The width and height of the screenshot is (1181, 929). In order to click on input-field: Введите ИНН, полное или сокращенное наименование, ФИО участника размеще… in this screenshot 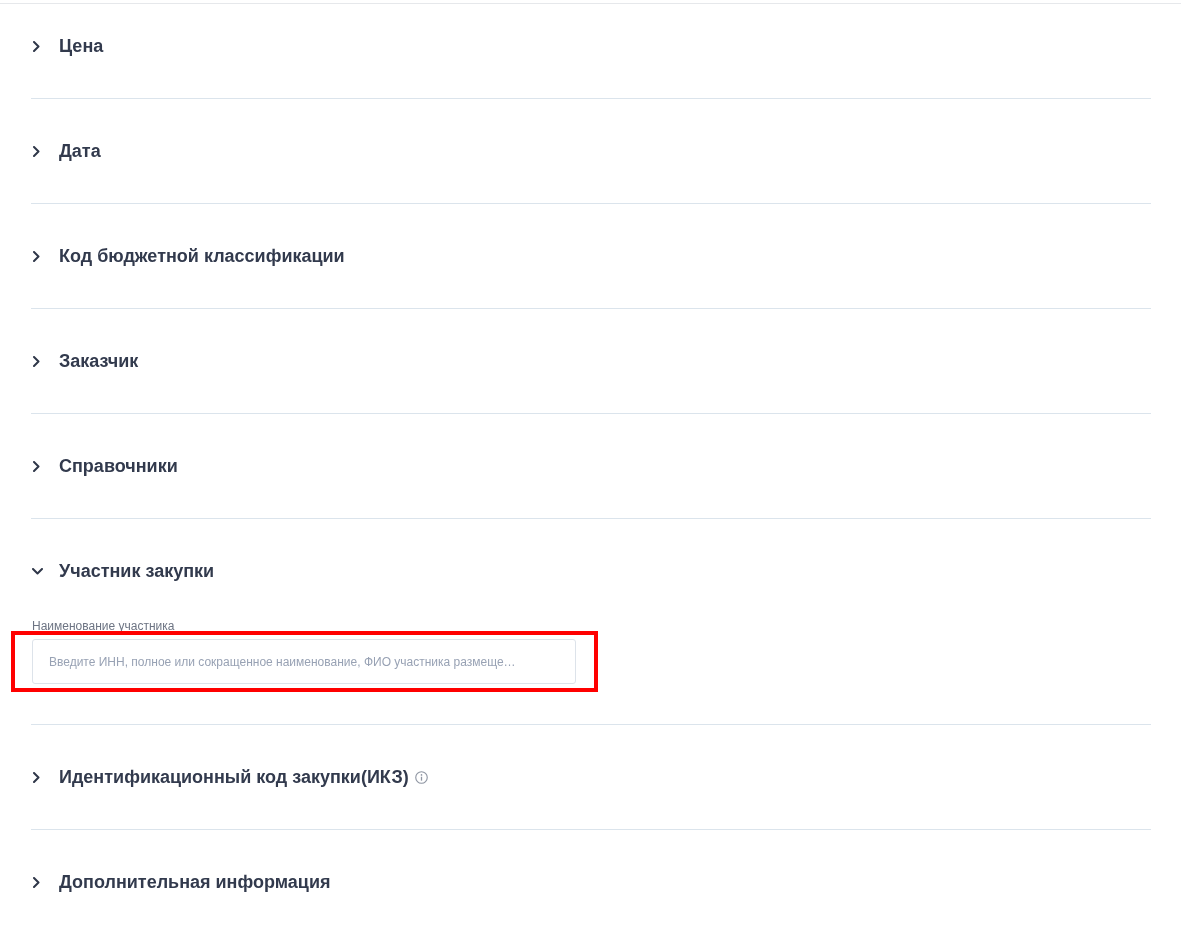, I will do `click(304, 661)`.